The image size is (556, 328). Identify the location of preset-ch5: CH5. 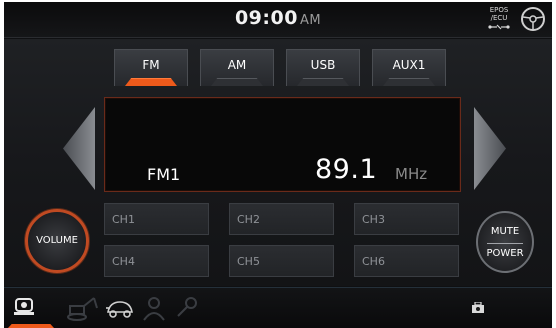
(281, 261).